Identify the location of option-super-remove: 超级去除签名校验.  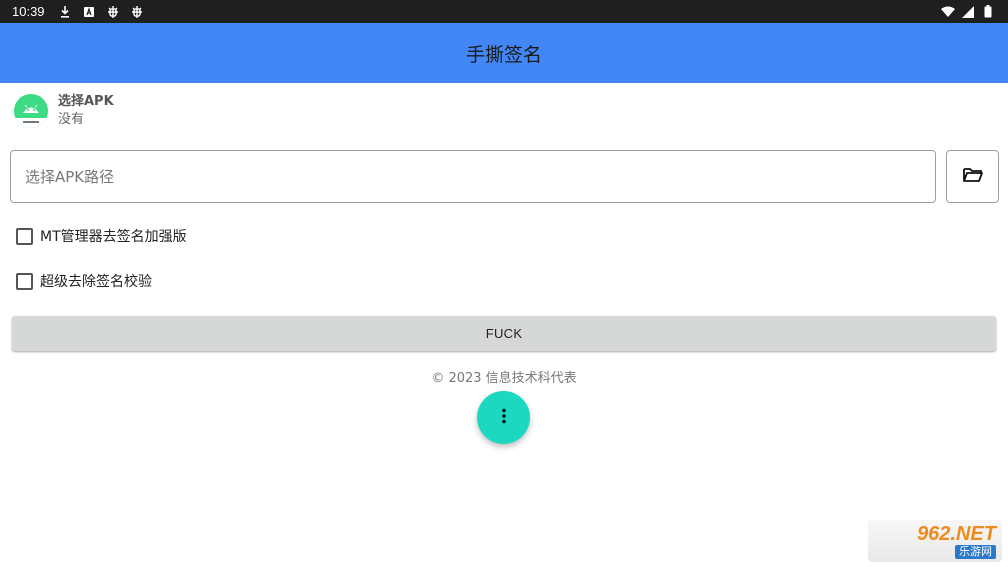
(84, 281).